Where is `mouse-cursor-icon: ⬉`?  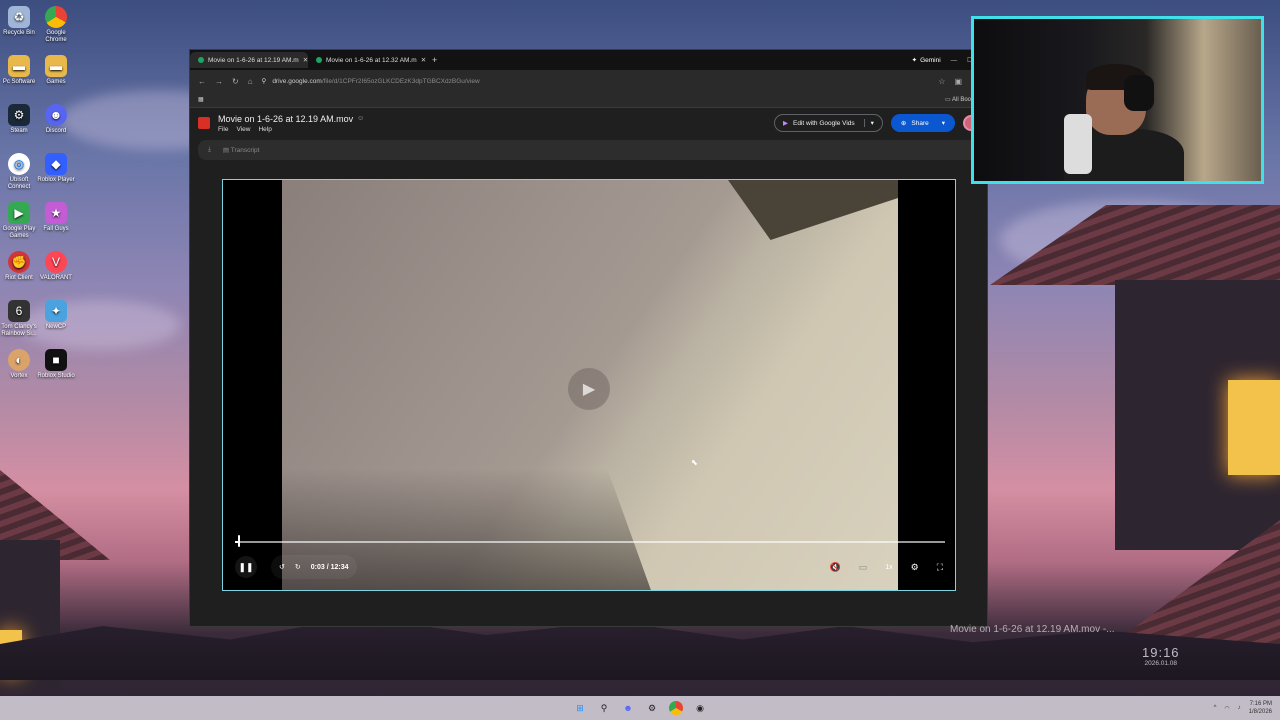 mouse-cursor-icon: ⬉ is located at coordinates (694, 462).